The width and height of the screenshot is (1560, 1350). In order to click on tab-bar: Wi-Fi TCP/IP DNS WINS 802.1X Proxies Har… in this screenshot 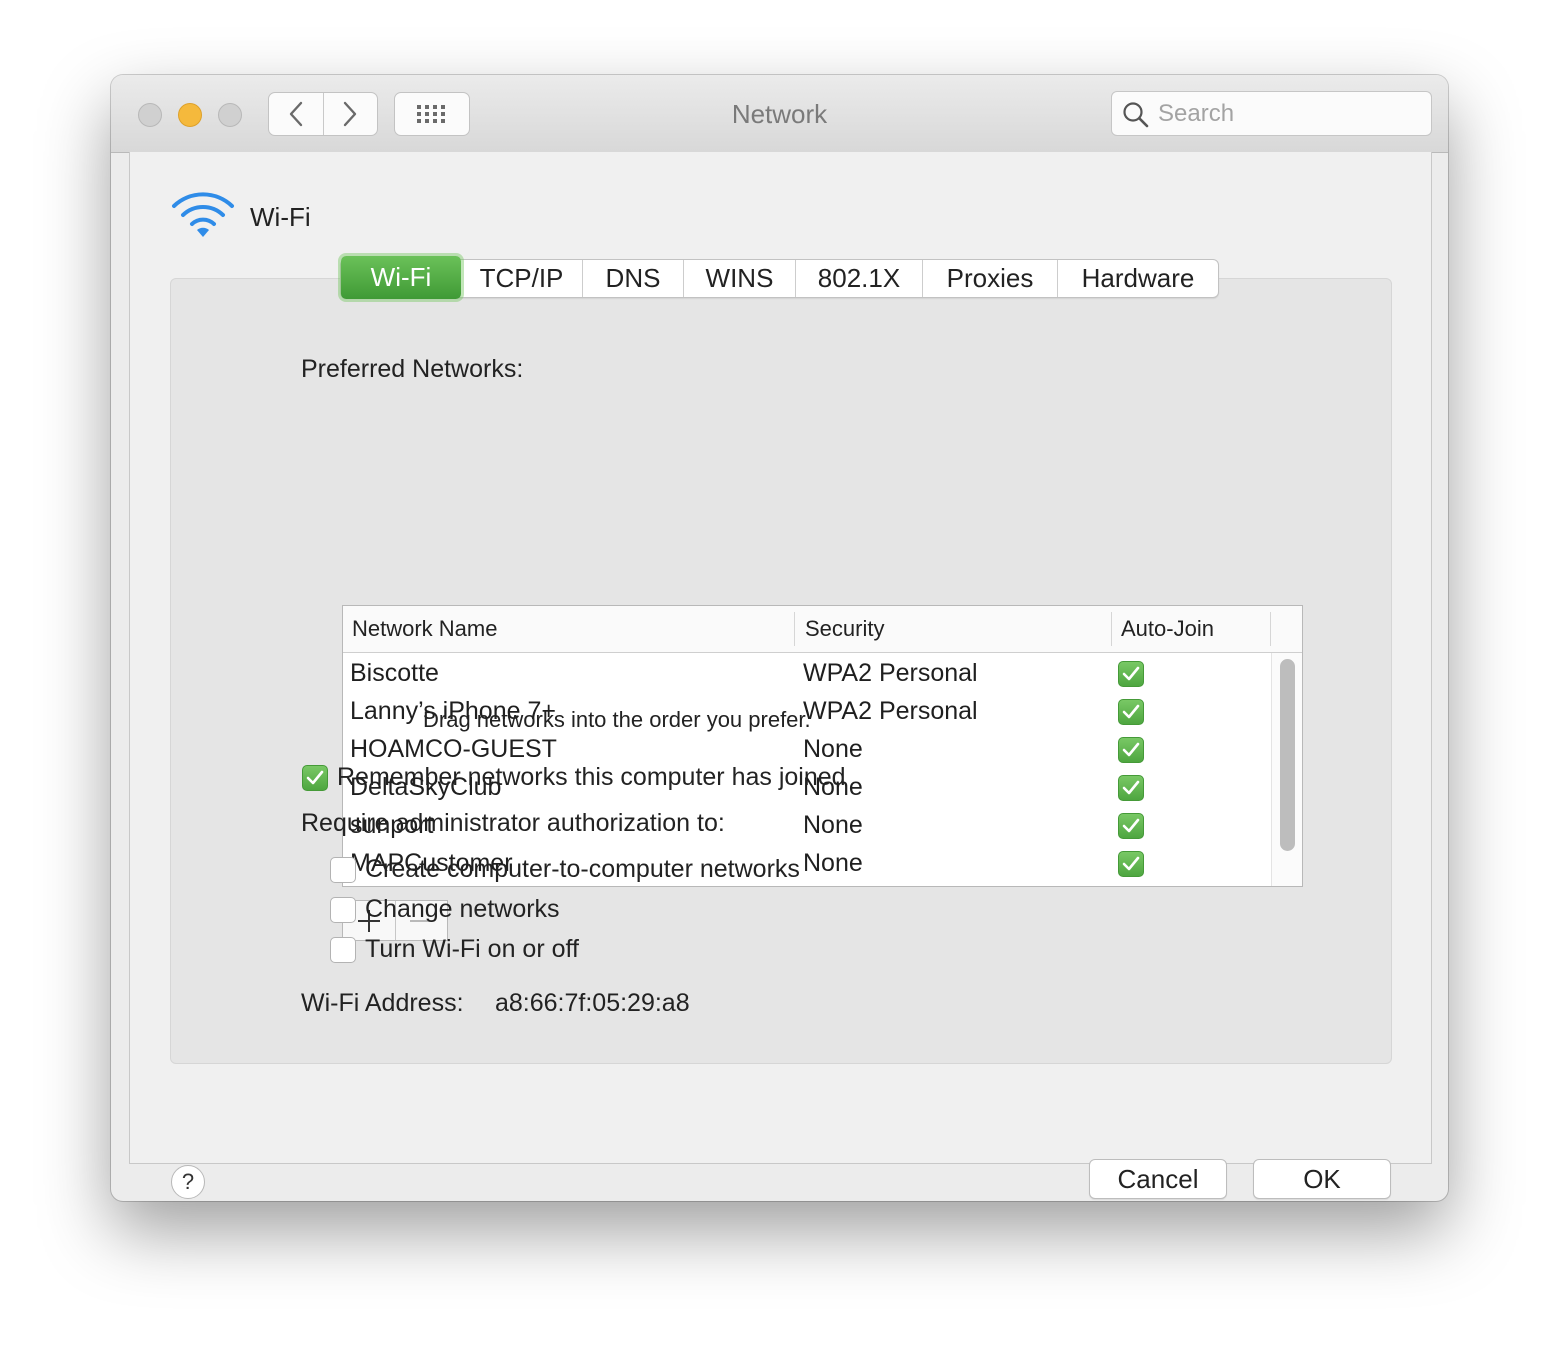, I will do `click(779, 277)`.